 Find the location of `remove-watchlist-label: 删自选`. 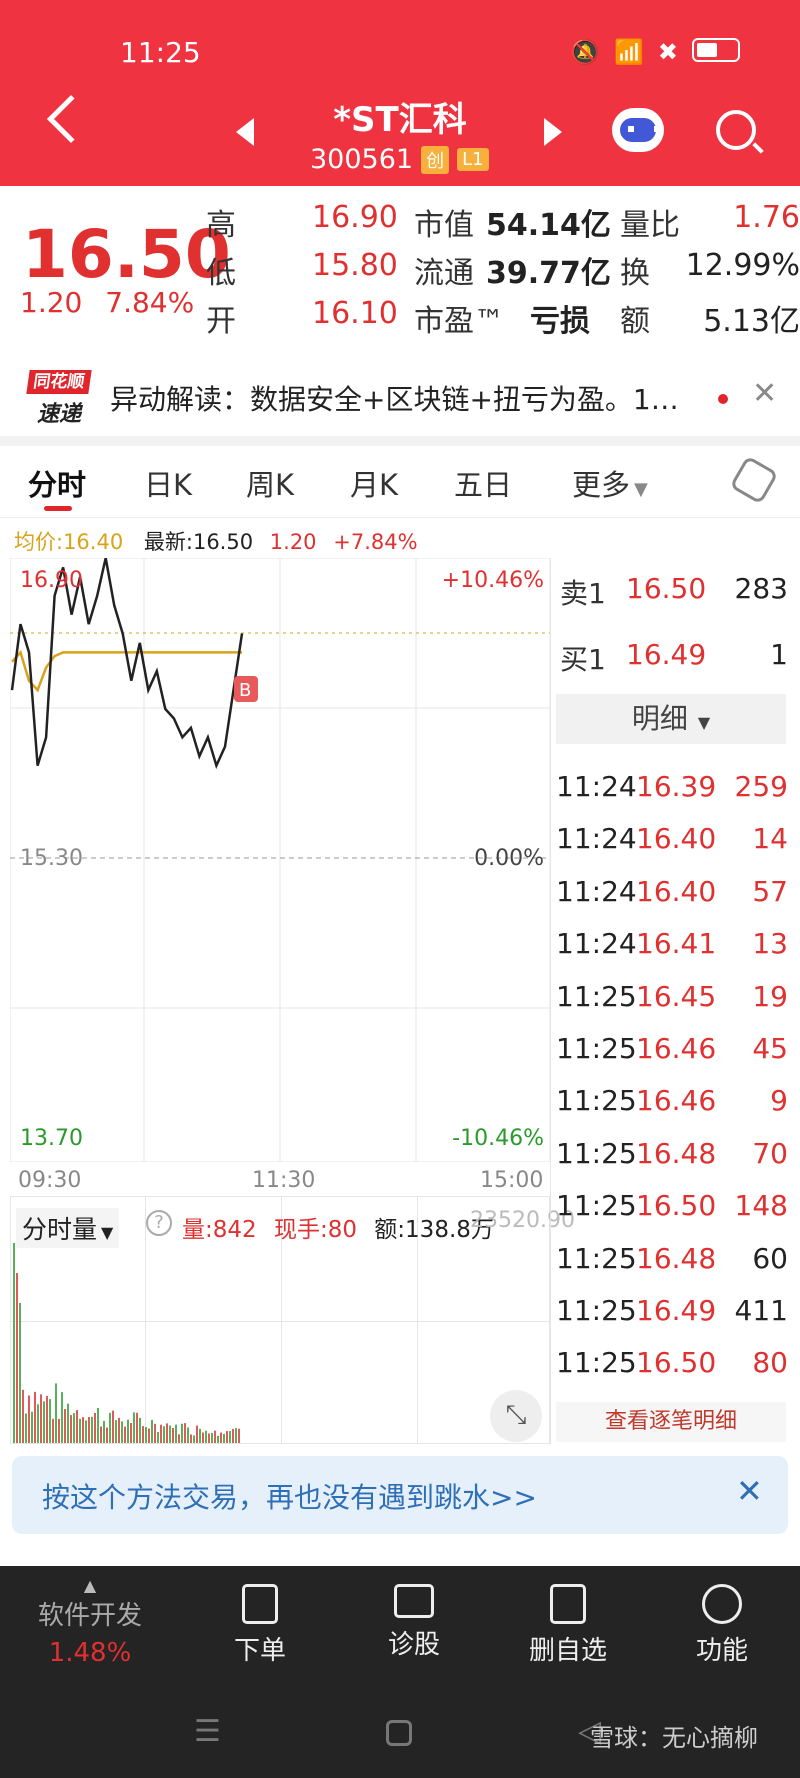

remove-watchlist-label: 删自选 is located at coordinates (567, 1651).